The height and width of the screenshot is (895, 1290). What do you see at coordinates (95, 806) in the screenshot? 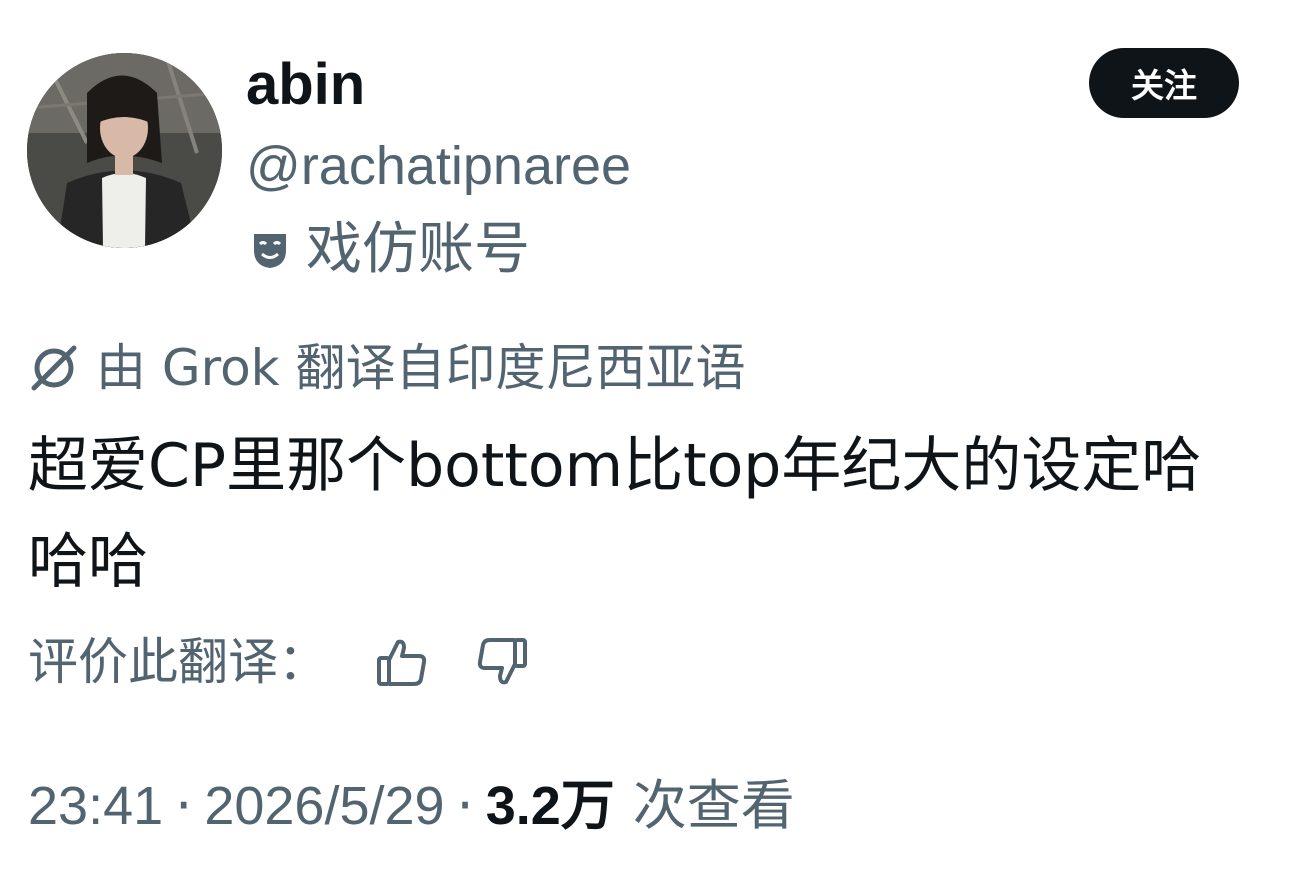
I see `tweet-time: 23:41` at bounding box center [95, 806].